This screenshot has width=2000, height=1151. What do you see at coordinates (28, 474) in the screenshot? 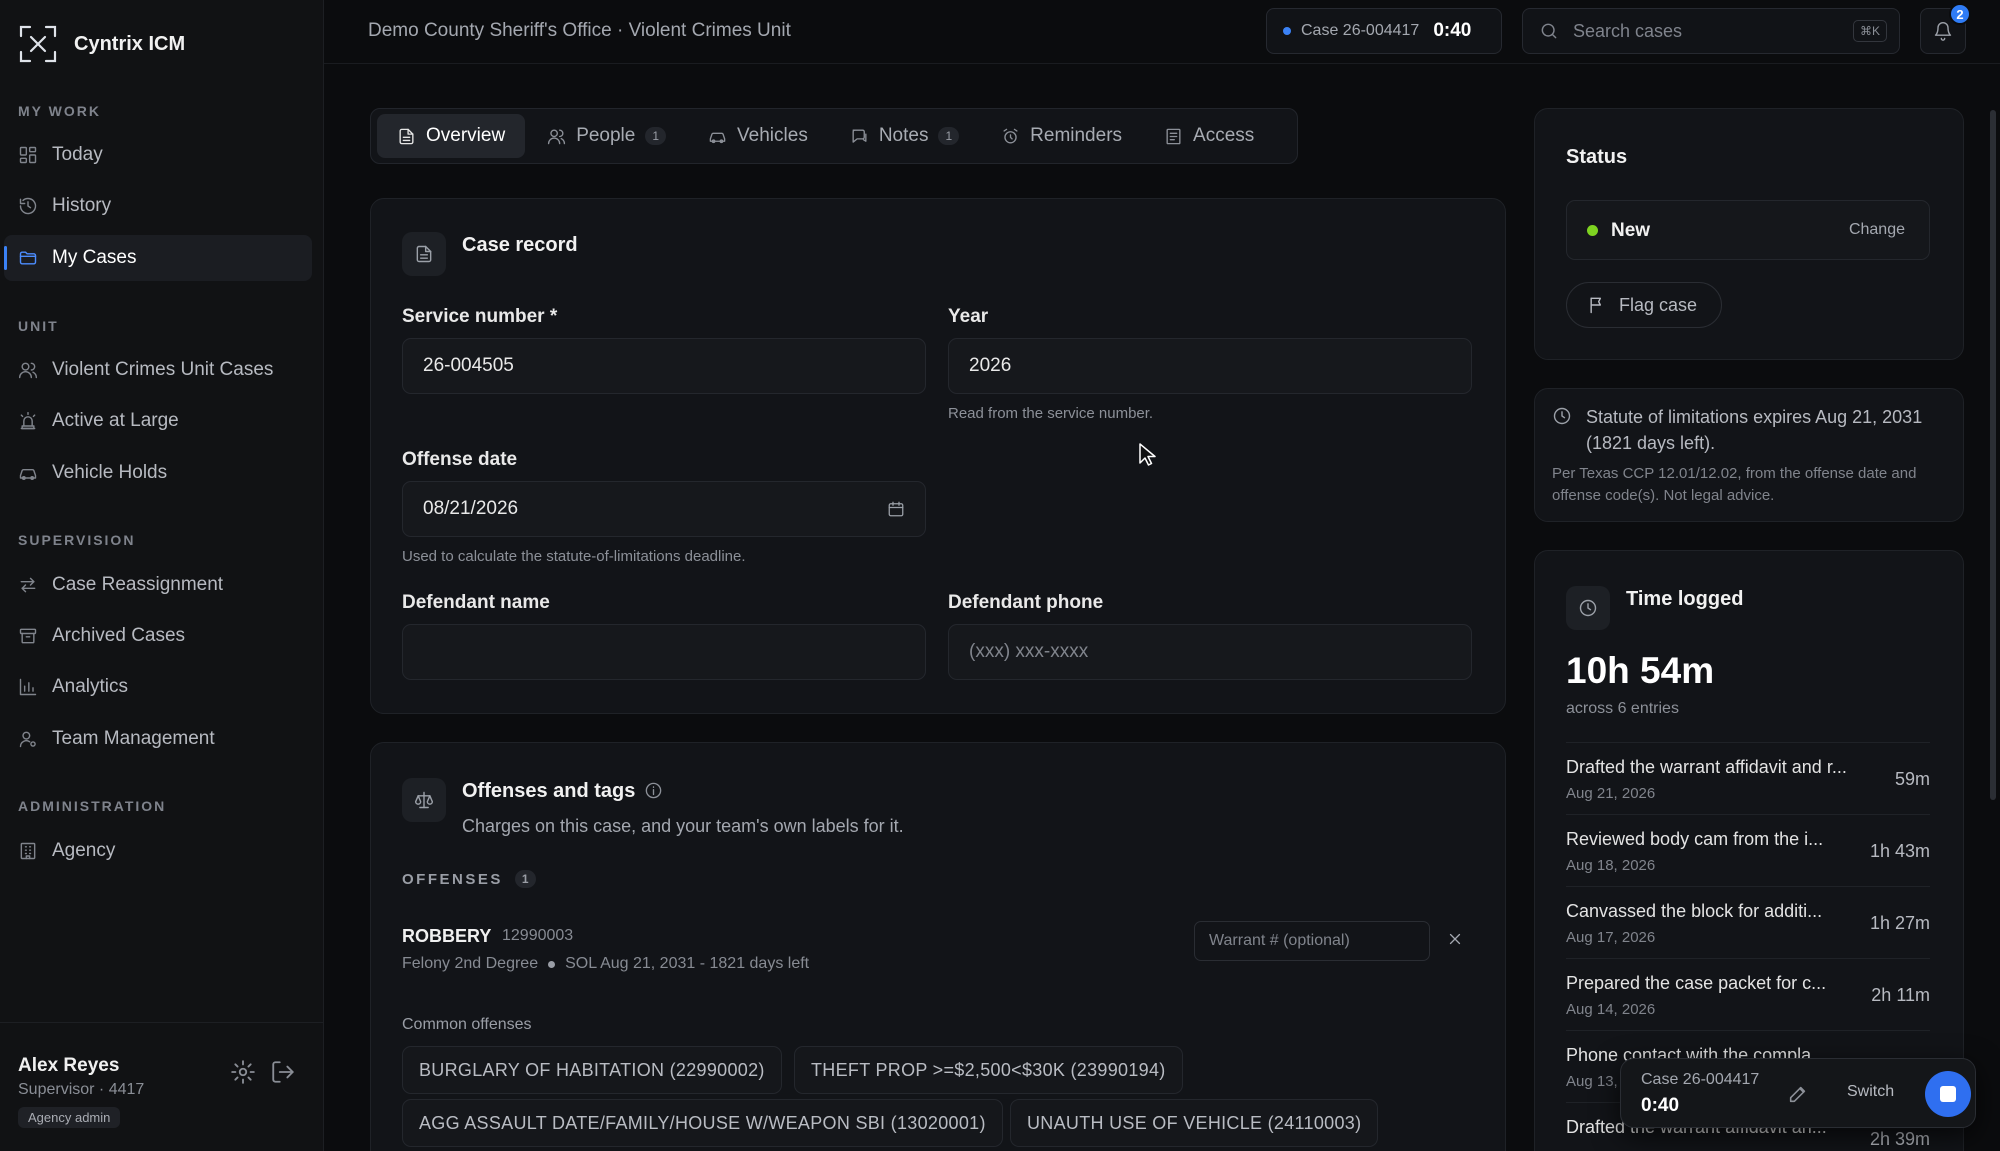
I see `car-icon` at bounding box center [28, 474].